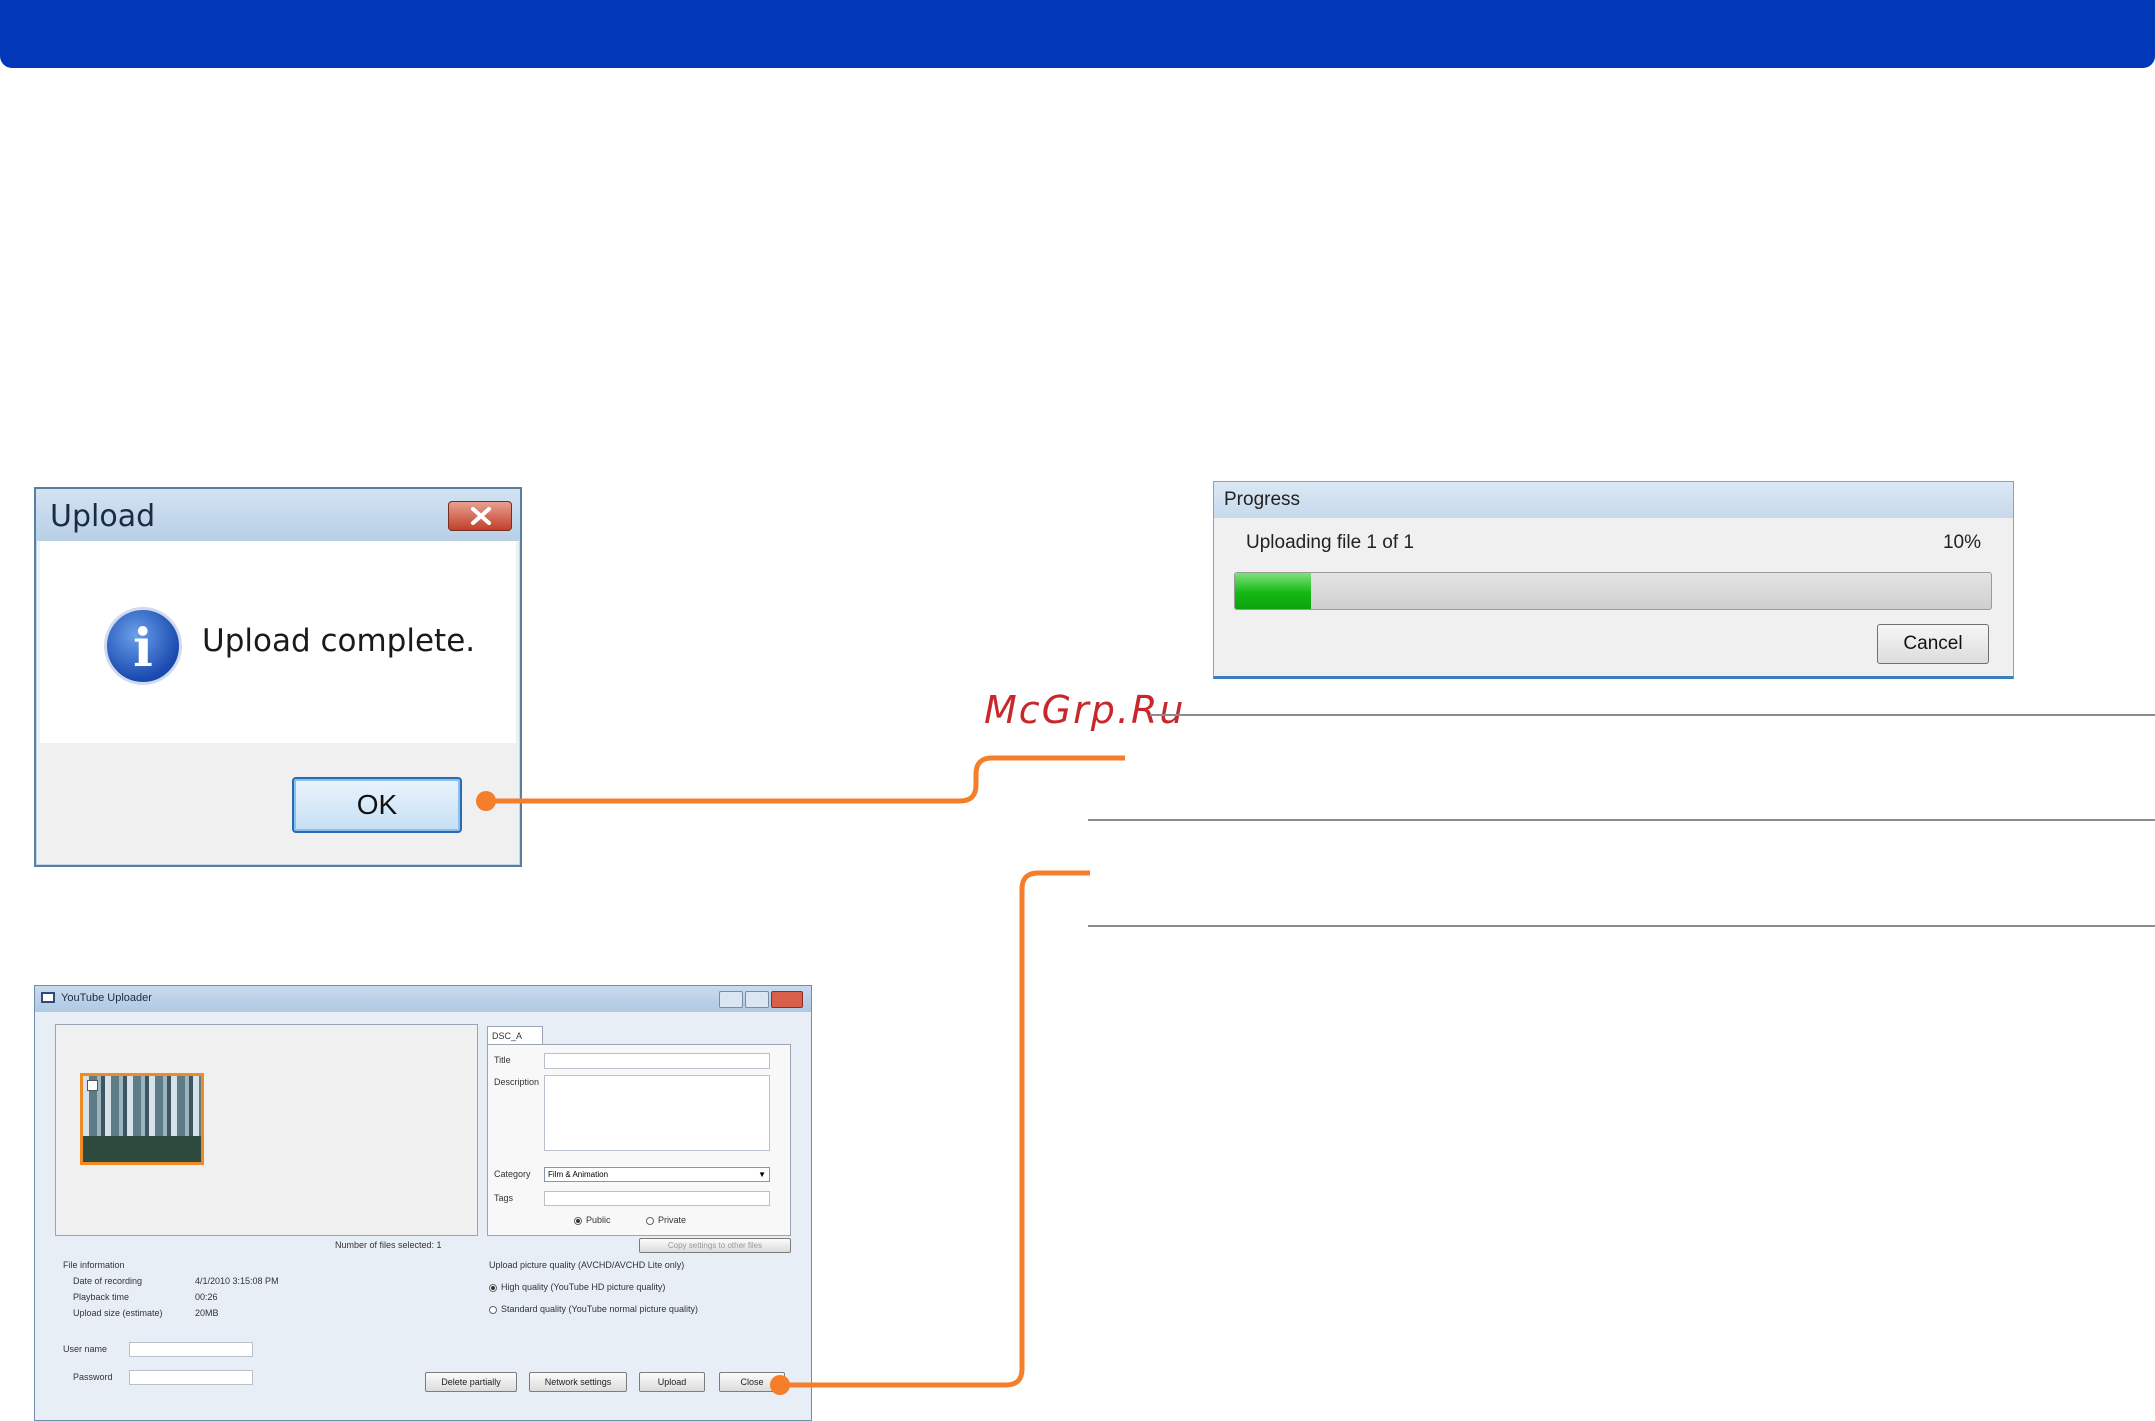 This screenshot has width=2155, height=1421. Describe the element at coordinates (486, 801) in the screenshot. I see `callout-dot-ok` at that location.